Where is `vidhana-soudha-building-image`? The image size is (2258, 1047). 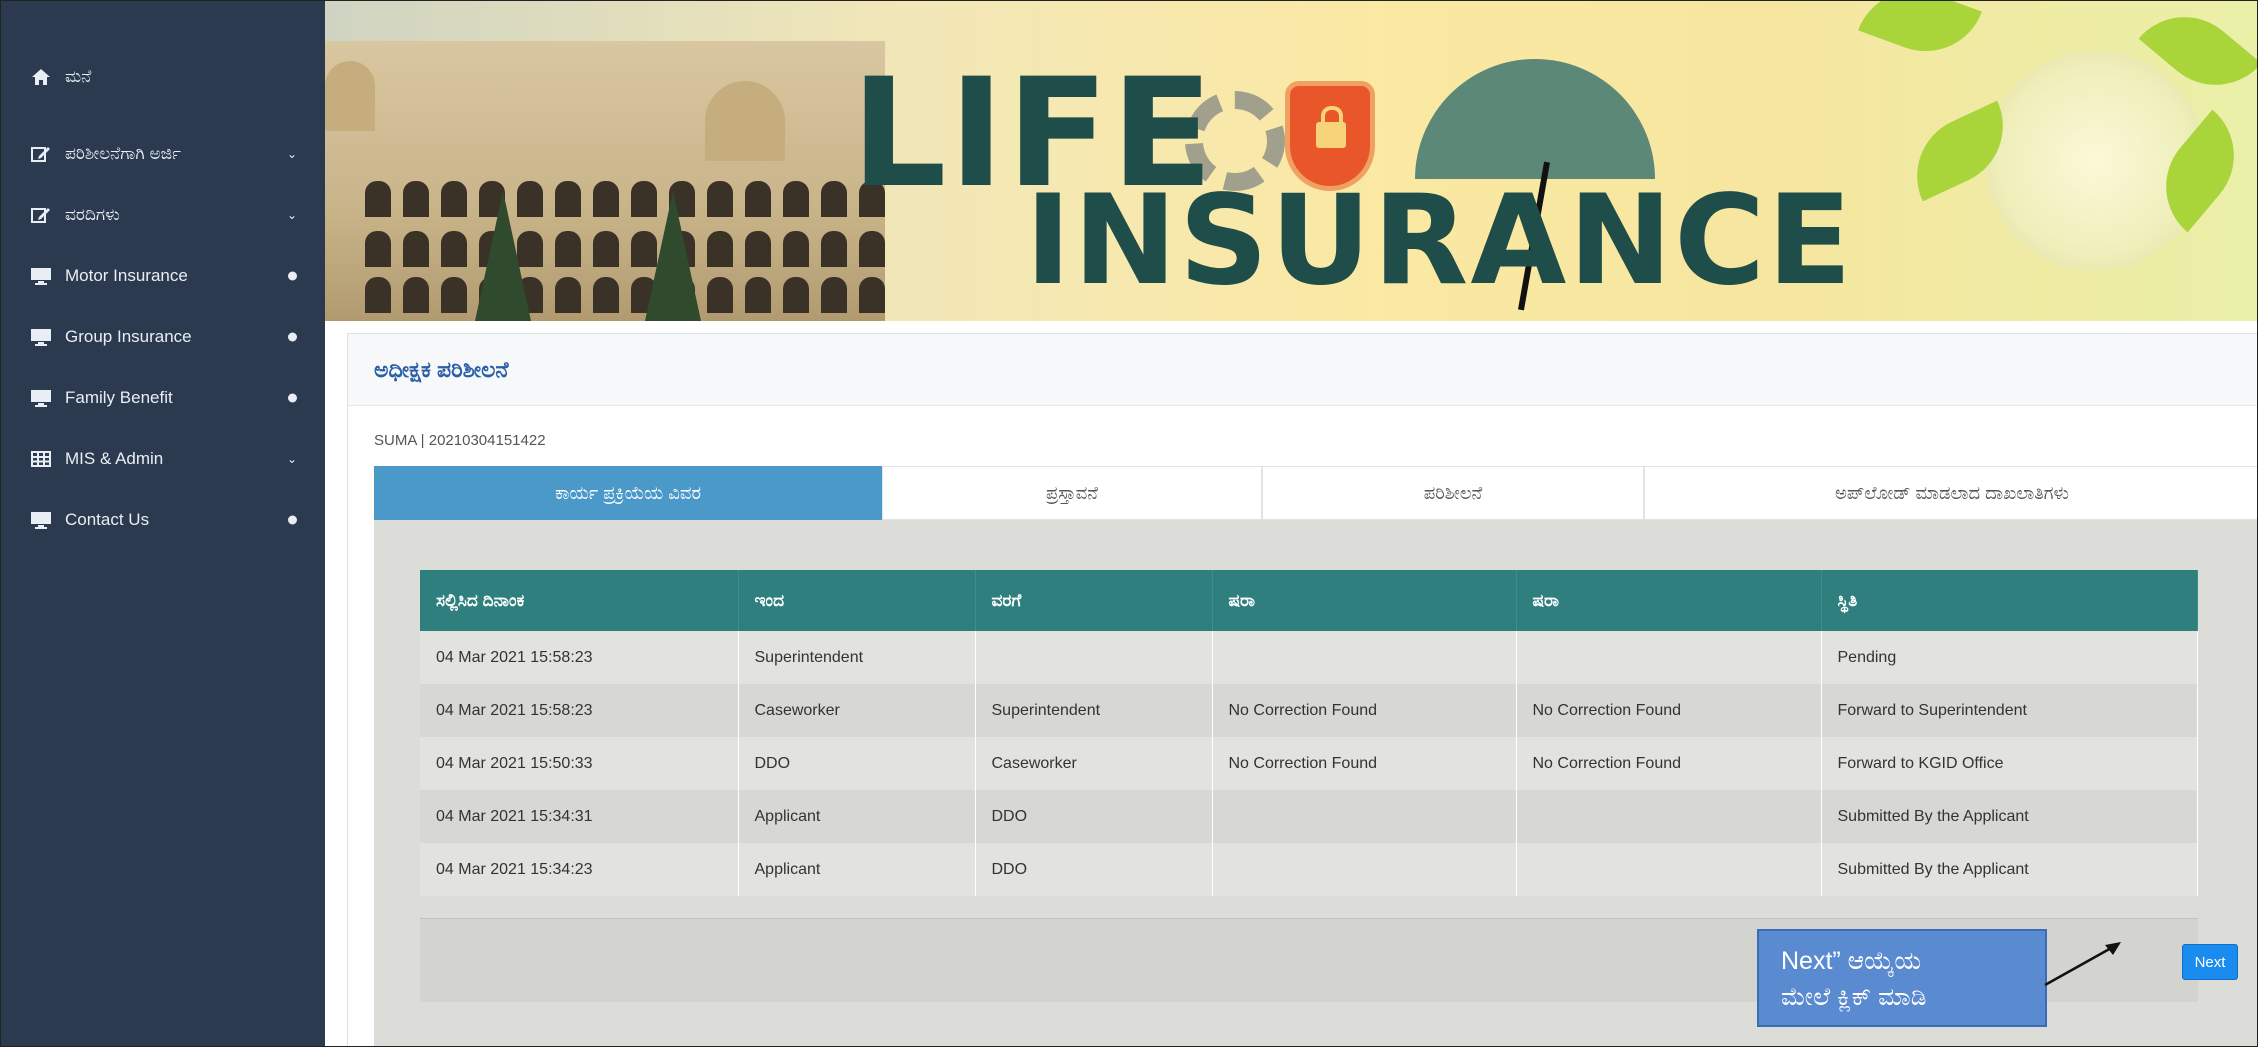
vidhana-soudha-building-image is located at coordinates (605, 181).